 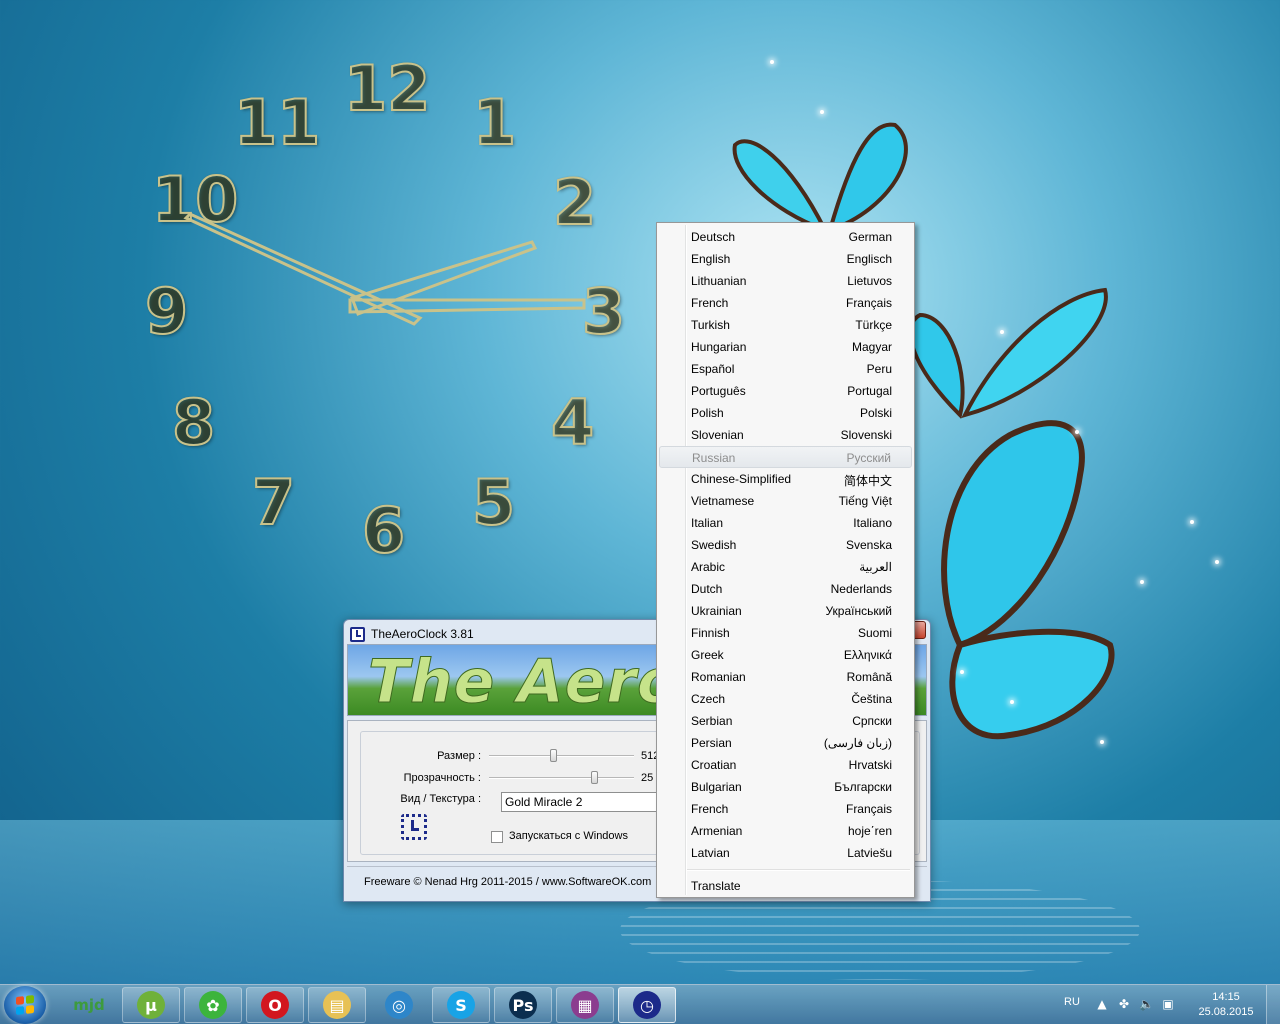 I want to click on menu-item-label: English, so click(x=711, y=259).